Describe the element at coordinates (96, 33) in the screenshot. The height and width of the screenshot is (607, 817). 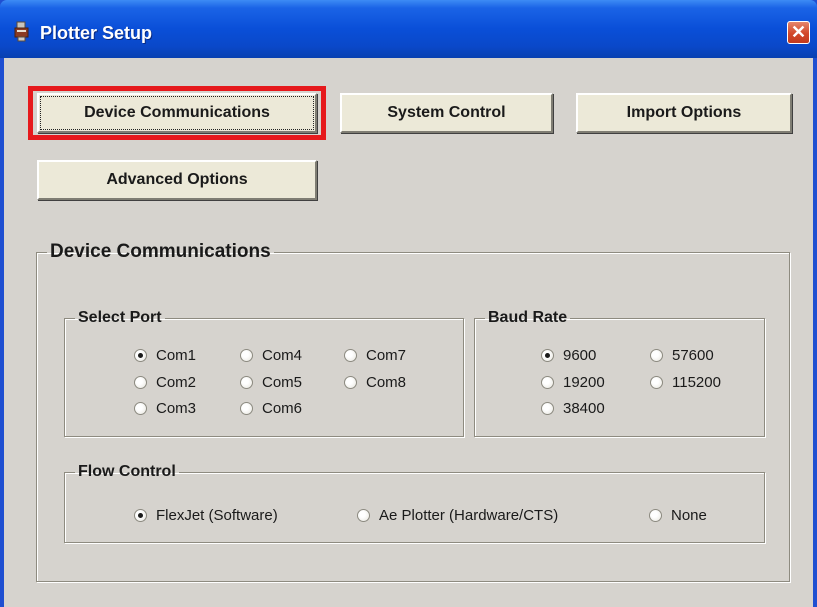
I see `window-title: Plotter Setup` at that location.